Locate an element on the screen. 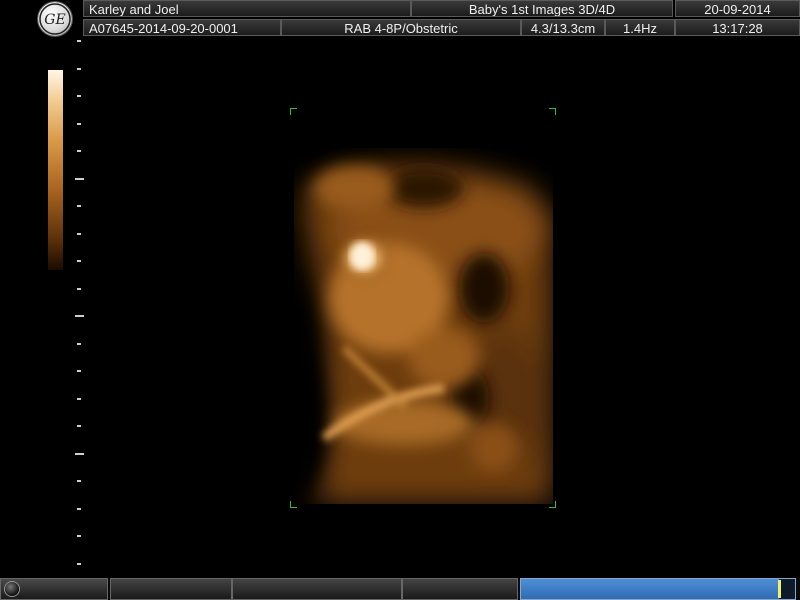 This screenshot has width=800, height=600. cine-progress-fill is located at coordinates (650, 589).